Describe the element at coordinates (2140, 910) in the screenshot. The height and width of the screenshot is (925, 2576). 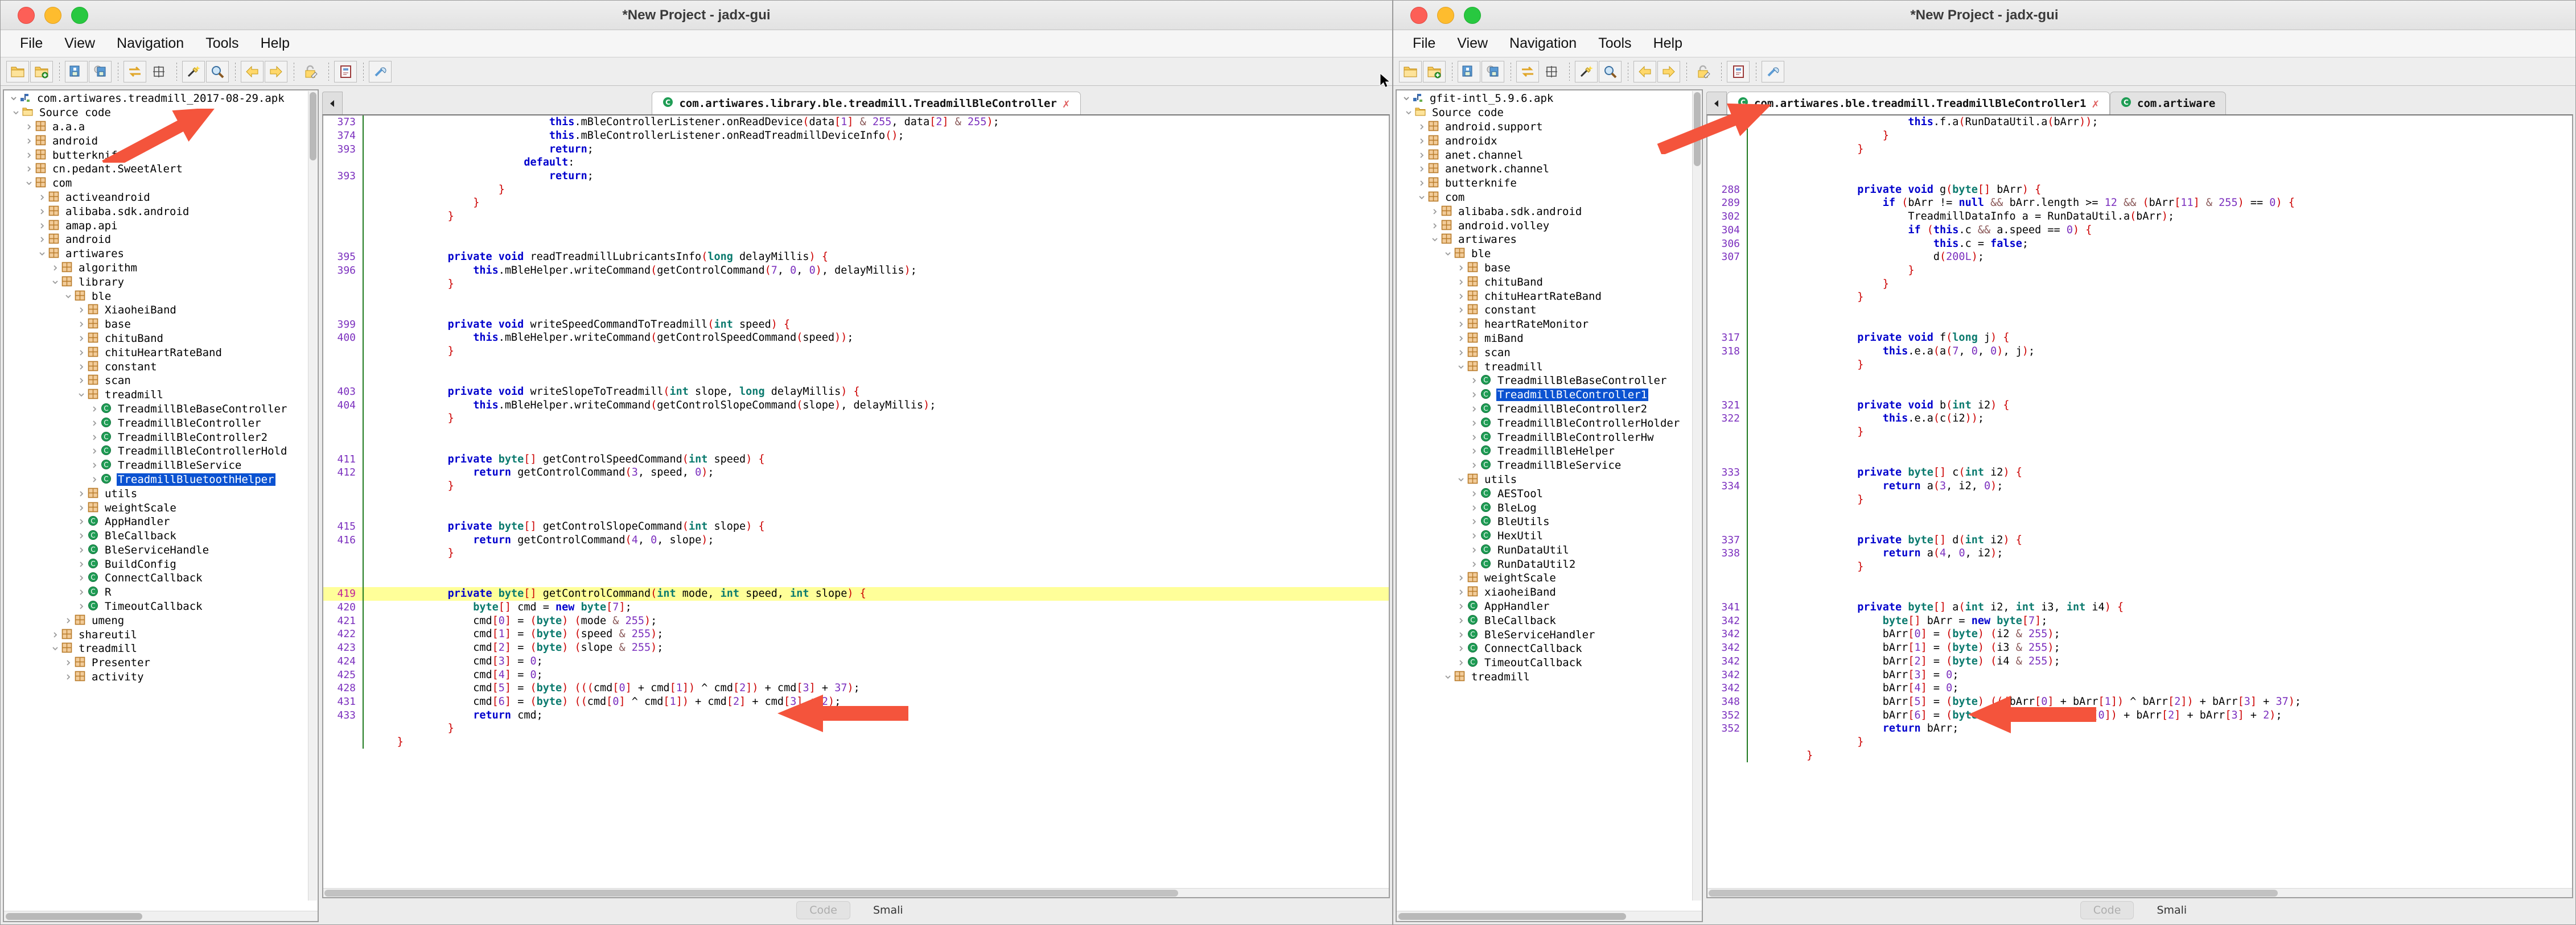
I see `editor-statusbar-right: Code Smali` at that location.